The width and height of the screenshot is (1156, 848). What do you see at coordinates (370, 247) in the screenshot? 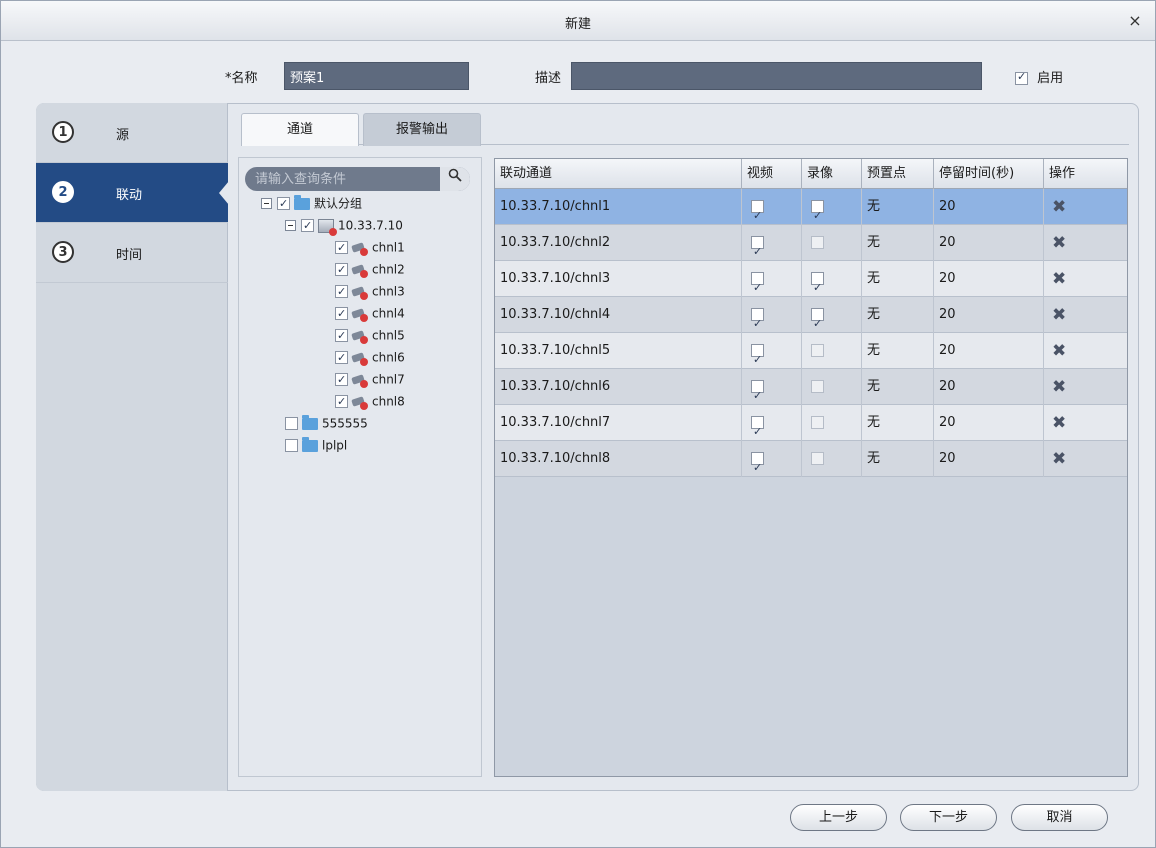
I see `tree-node-channel: chnl1` at bounding box center [370, 247].